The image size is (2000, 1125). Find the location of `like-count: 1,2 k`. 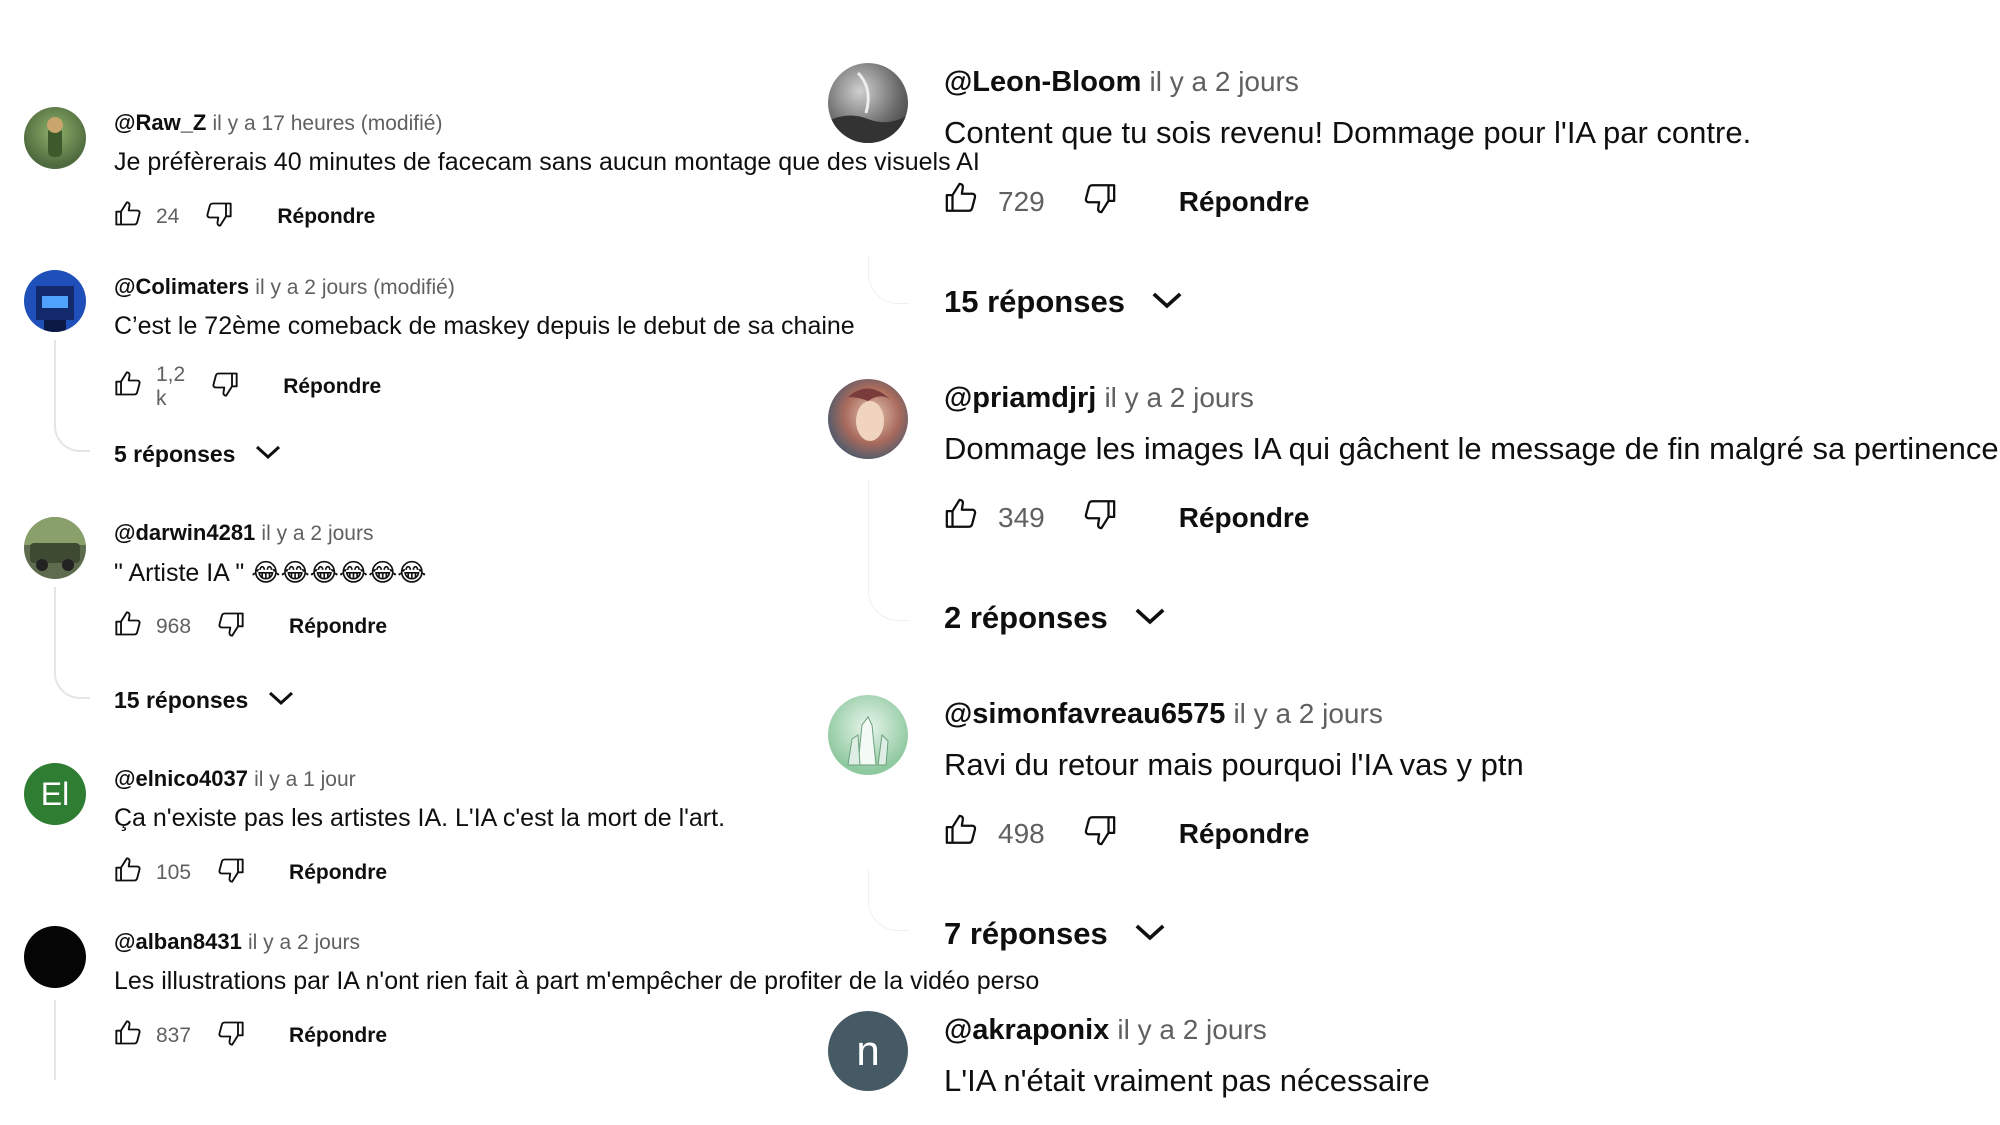

like-count: 1,2 k is located at coordinates (171, 386).